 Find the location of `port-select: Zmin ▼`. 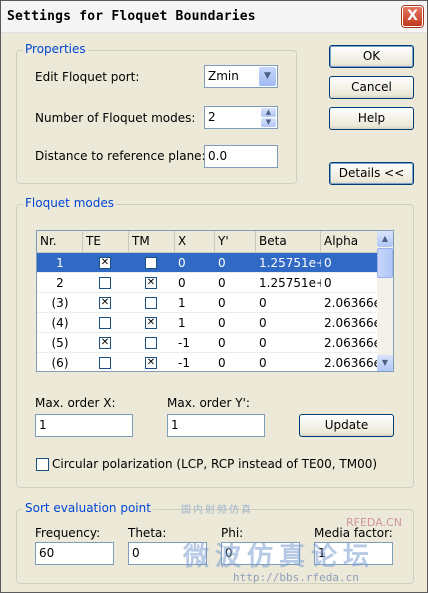

port-select: Zmin ▼ is located at coordinates (241, 76).